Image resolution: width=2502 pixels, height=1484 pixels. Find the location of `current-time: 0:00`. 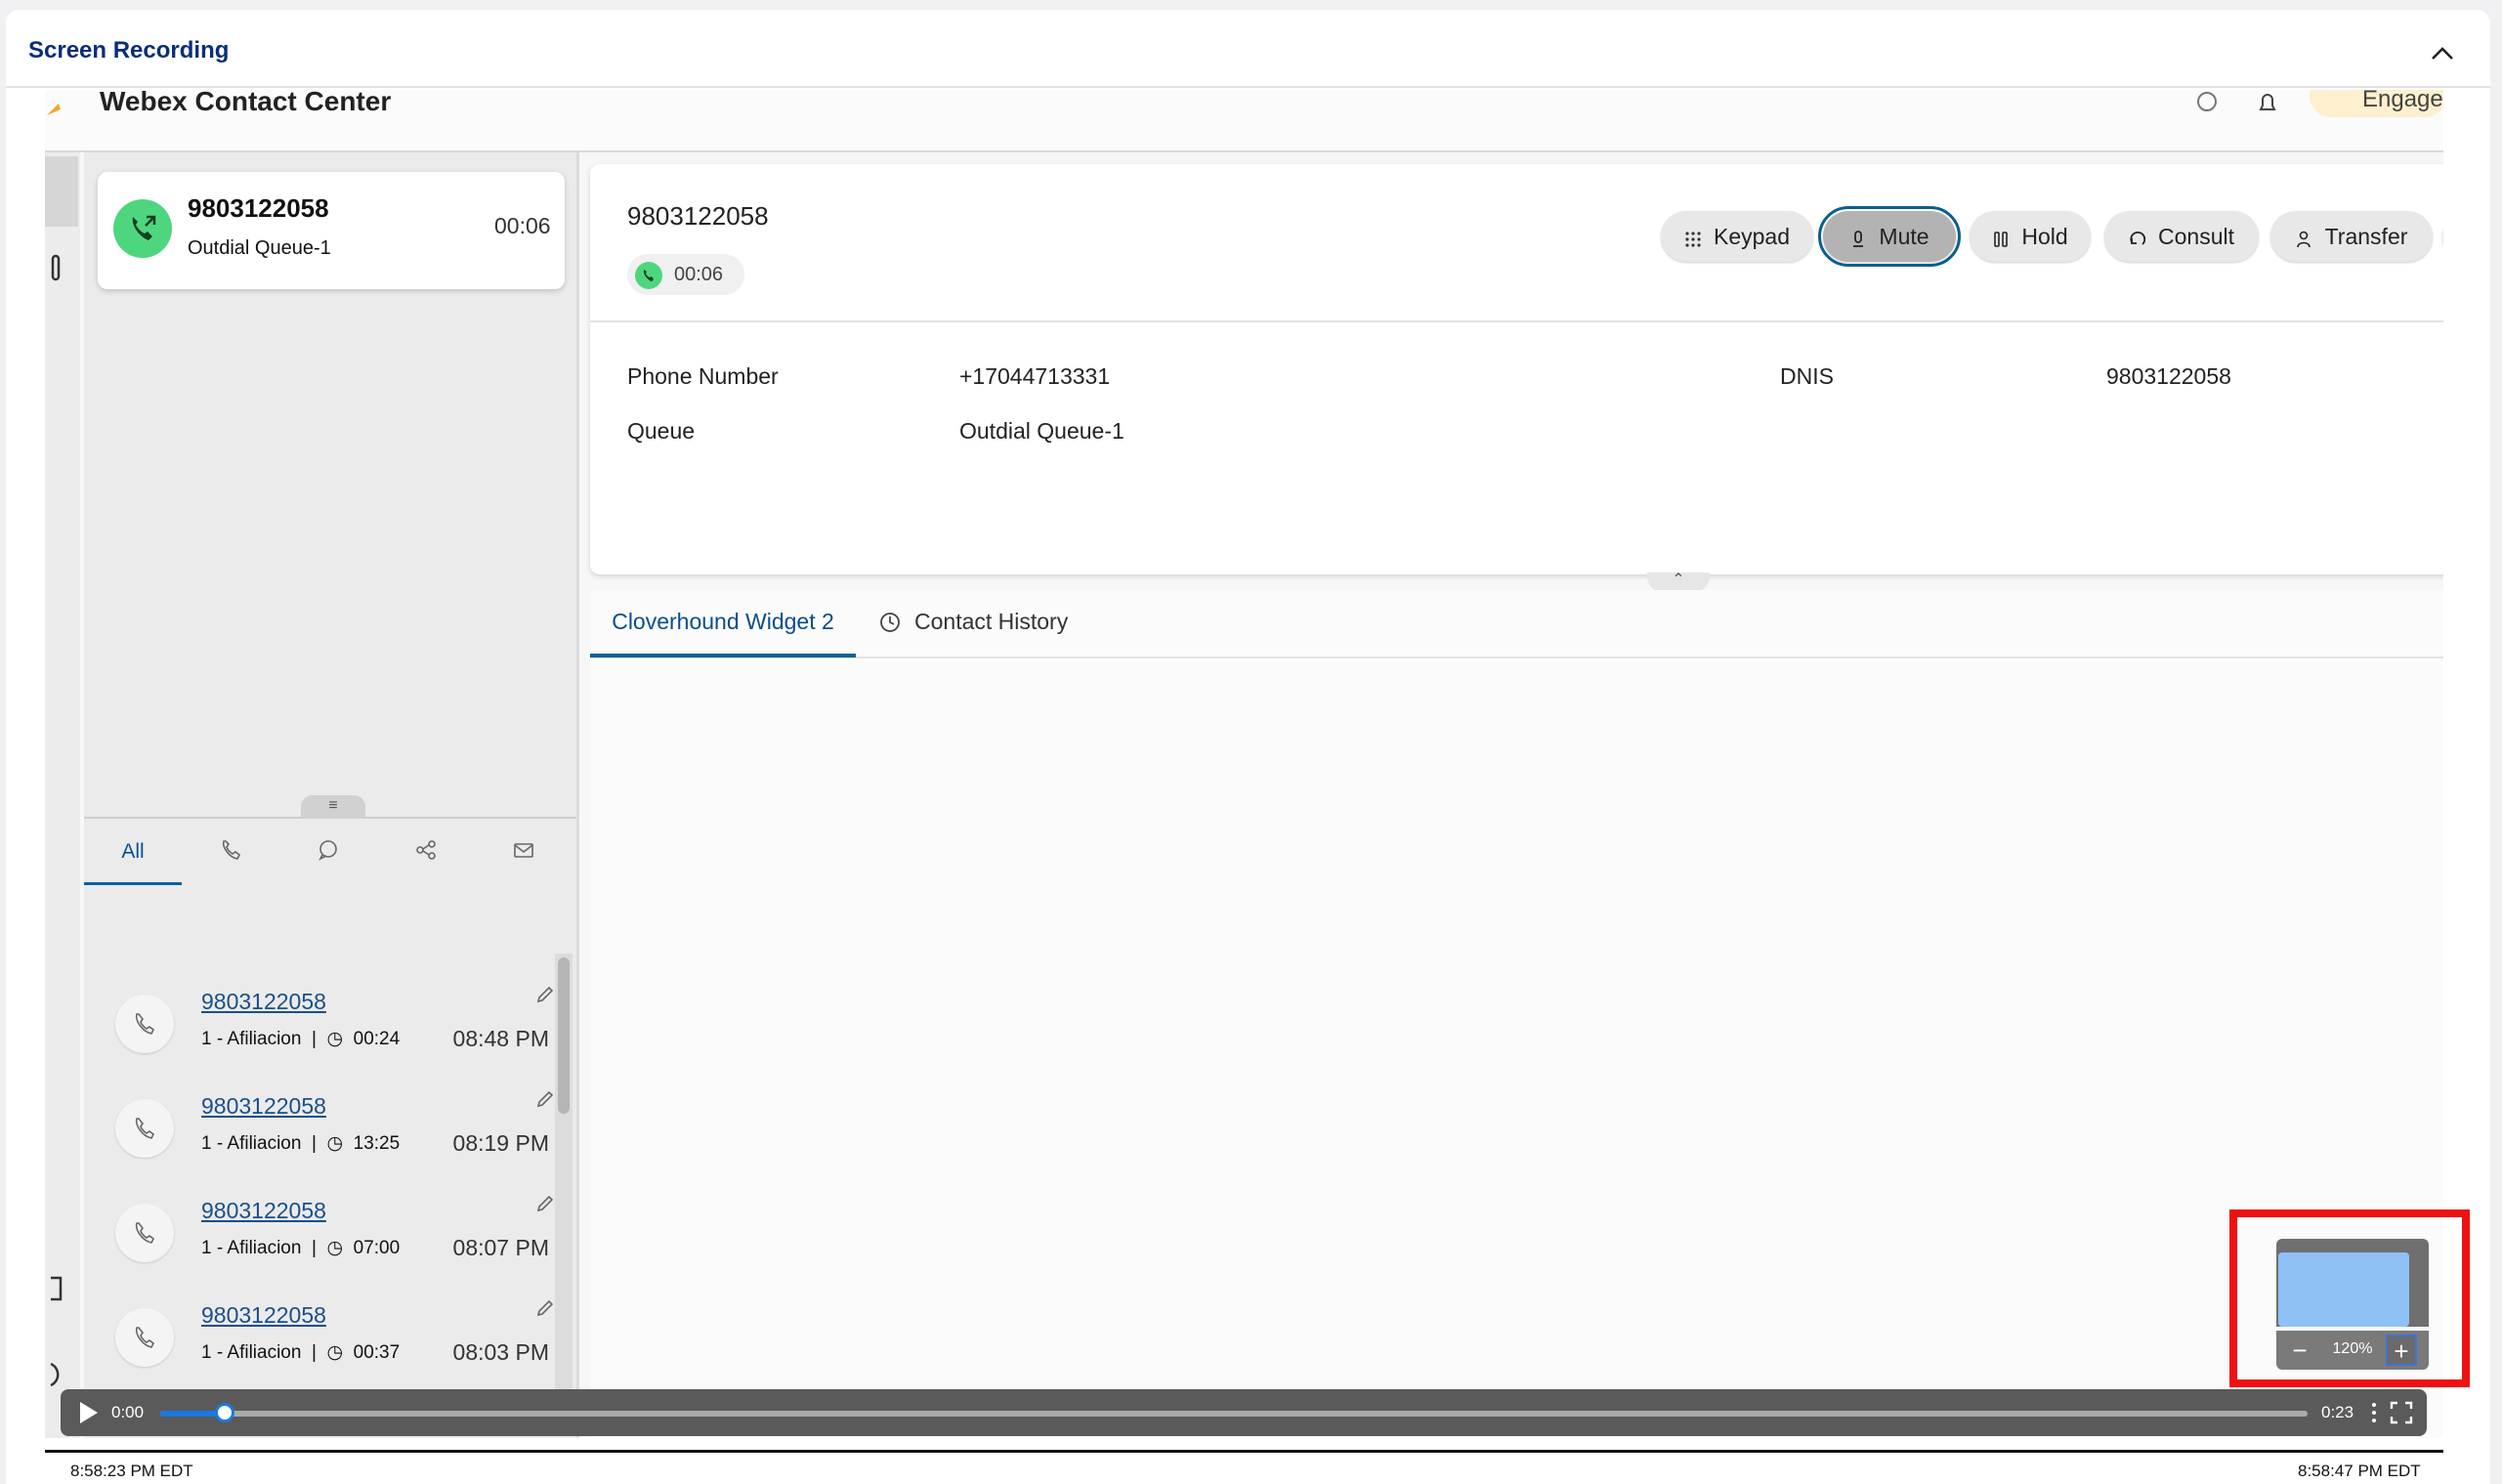

current-time: 0:00 is located at coordinates (128, 1412).